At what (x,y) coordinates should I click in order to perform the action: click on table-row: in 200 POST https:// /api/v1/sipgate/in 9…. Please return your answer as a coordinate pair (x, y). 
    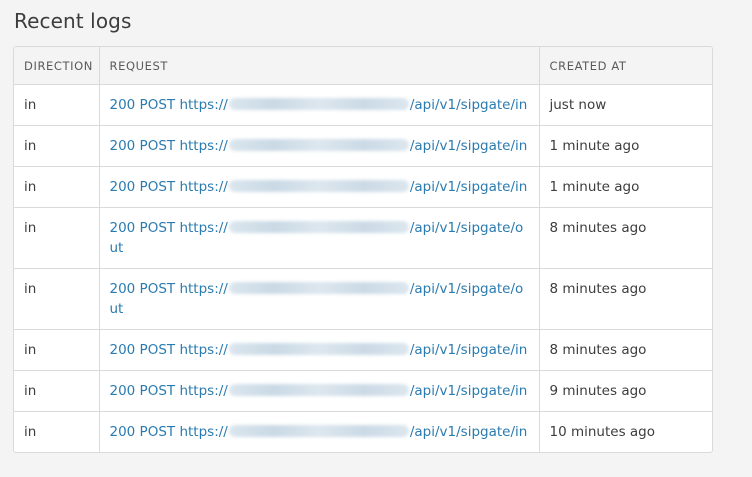
    Looking at the image, I should click on (363, 391).